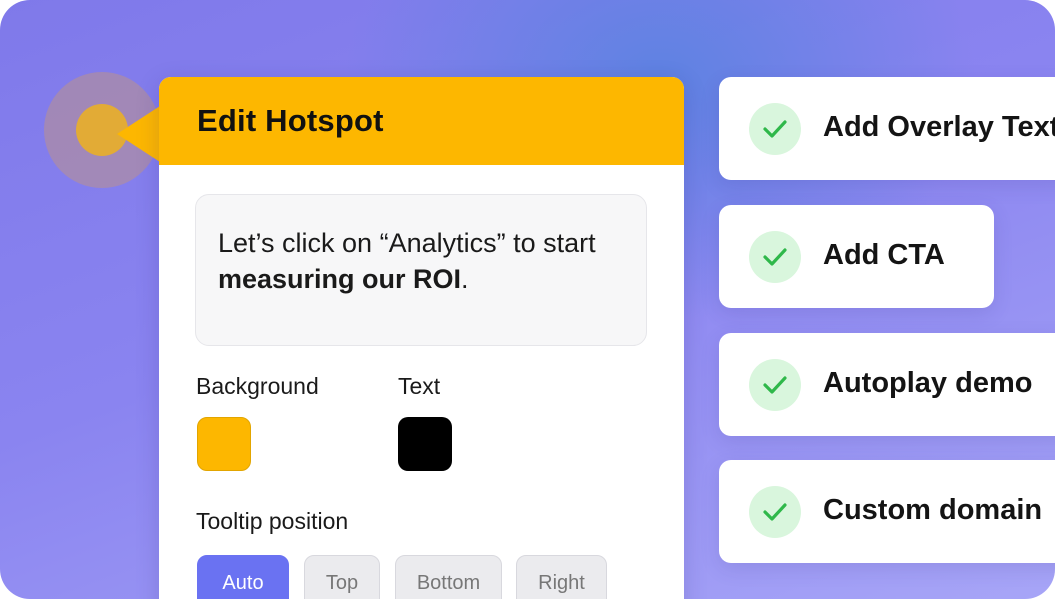 Image resolution: width=1055 pixels, height=599 pixels. Describe the element at coordinates (884, 255) in the screenshot. I see `feature-label: Add CTA` at that location.